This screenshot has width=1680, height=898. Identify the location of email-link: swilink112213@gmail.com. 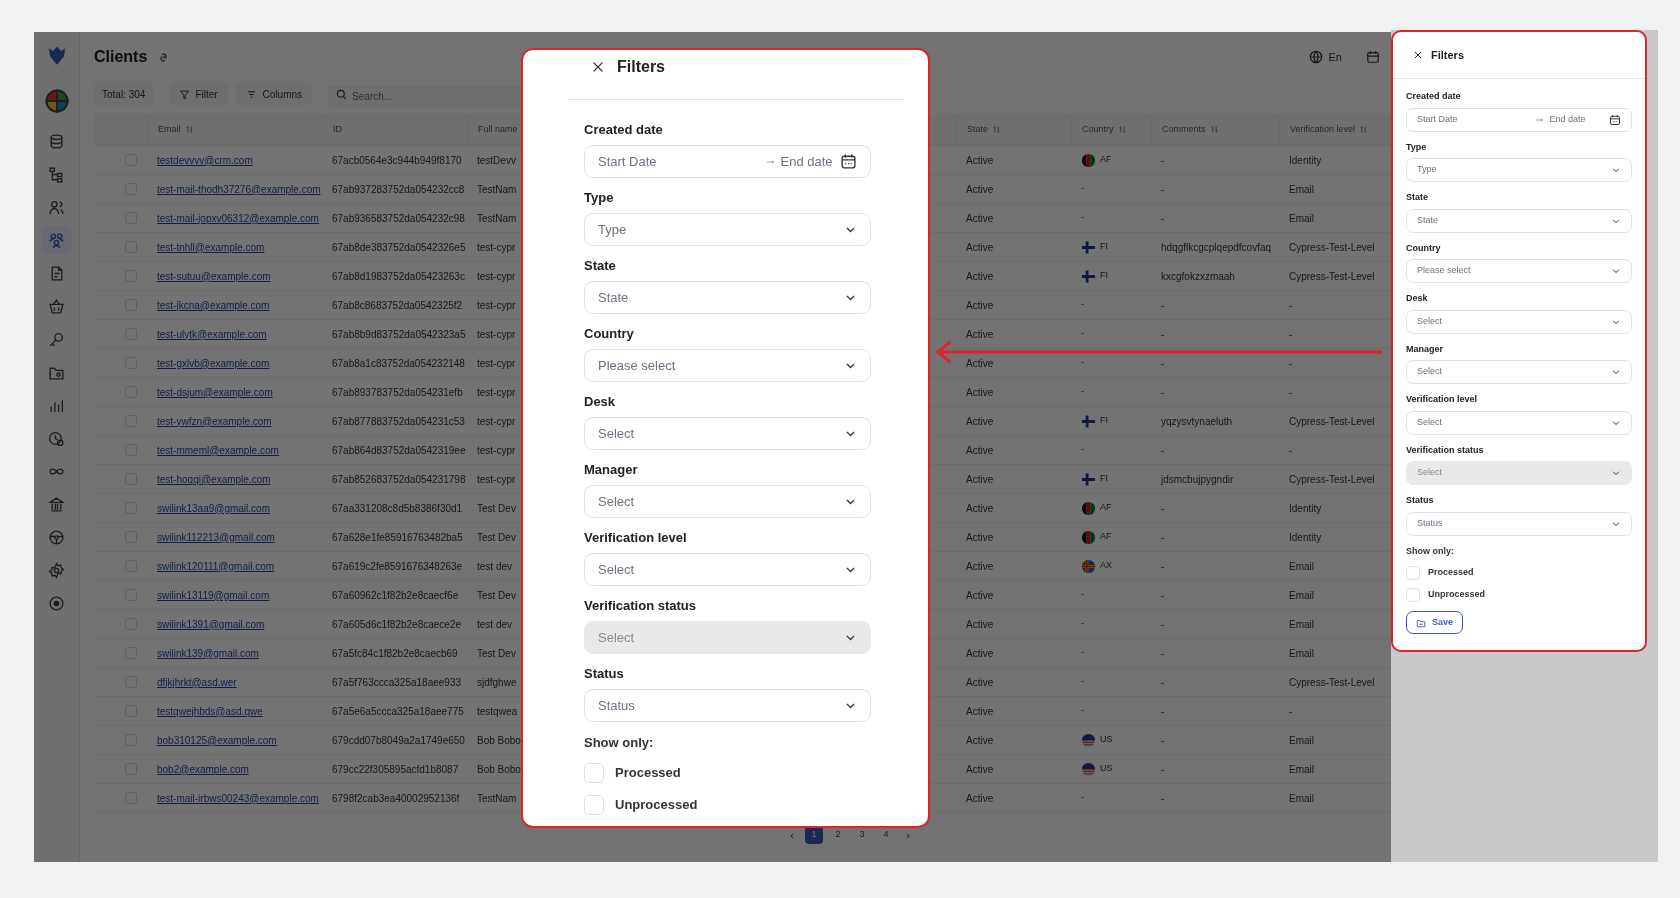
(216, 537).